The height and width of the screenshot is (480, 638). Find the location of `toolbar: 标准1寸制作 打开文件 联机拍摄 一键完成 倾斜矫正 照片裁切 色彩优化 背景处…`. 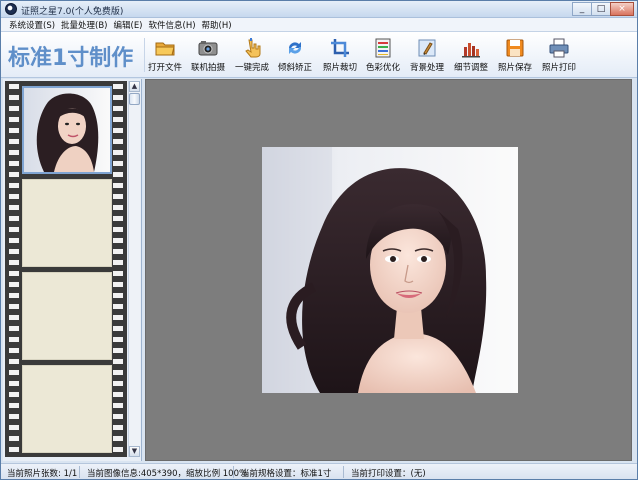

toolbar: 标准1寸制作 打开文件 联机拍摄 一键完成 倾斜矫正 照片裁切 色彩优化 背景处… is located at coordinates (319, 55).